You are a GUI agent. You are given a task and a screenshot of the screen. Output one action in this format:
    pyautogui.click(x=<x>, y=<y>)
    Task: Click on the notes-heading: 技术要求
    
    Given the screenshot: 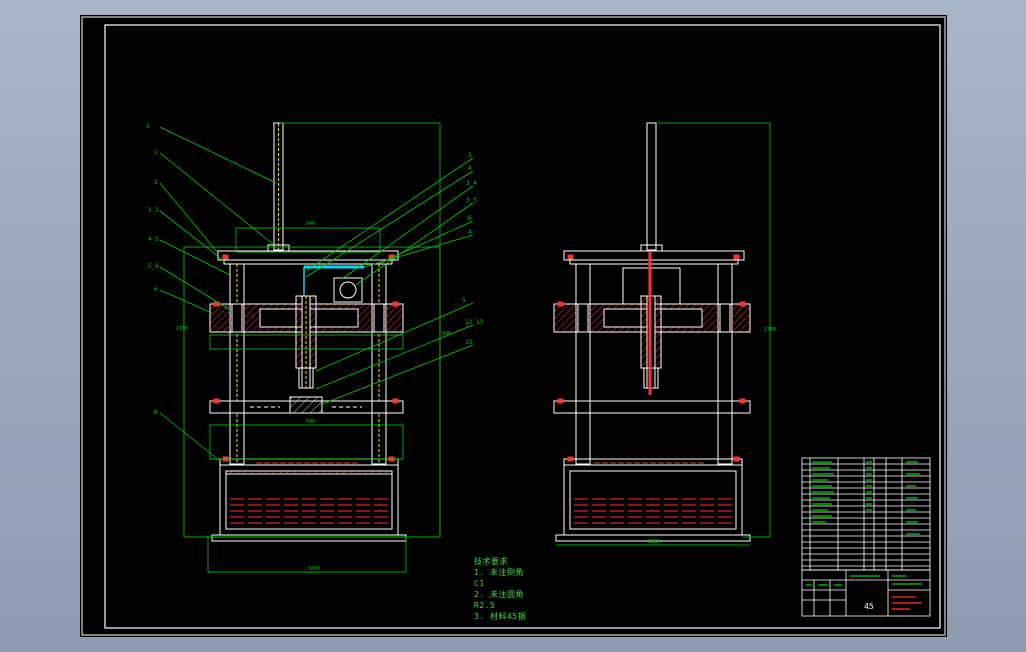 What is the action you would take?
    pyautogui.click(x=491, y=561)
    